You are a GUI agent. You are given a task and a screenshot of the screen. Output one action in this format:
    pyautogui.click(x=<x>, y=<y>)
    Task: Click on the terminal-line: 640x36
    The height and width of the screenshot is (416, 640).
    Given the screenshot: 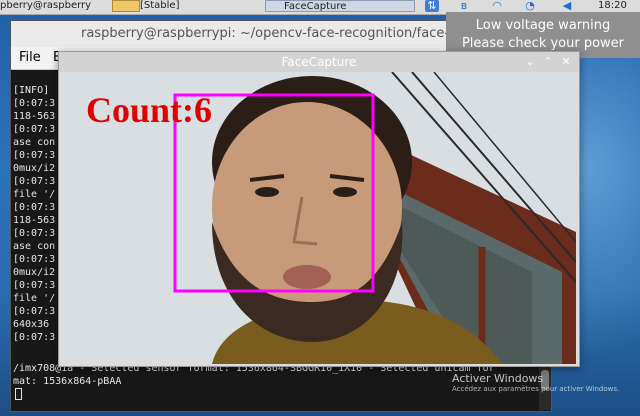 What is the action you would take?
    pyautogui.click(x=31, y=324)
    